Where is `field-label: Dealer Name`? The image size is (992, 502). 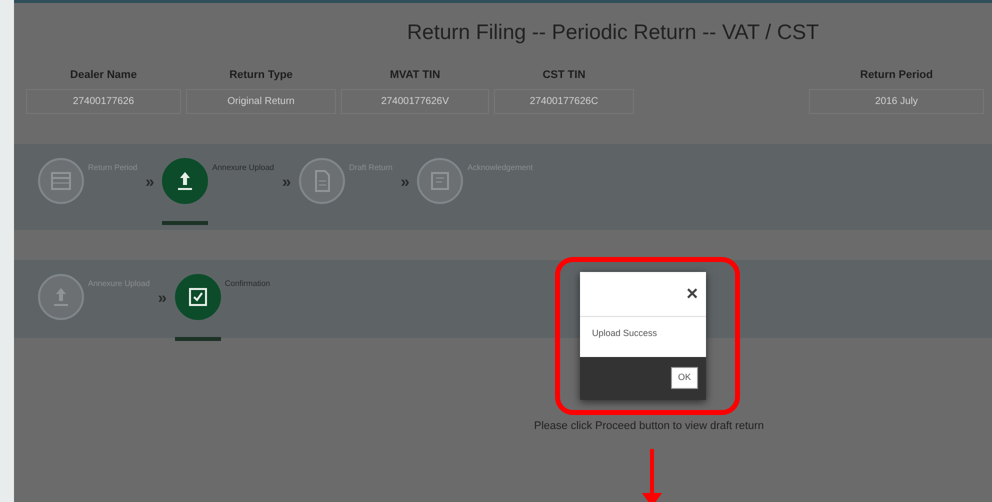 field-label: Dealer Name is located at coordinates (103, 75).